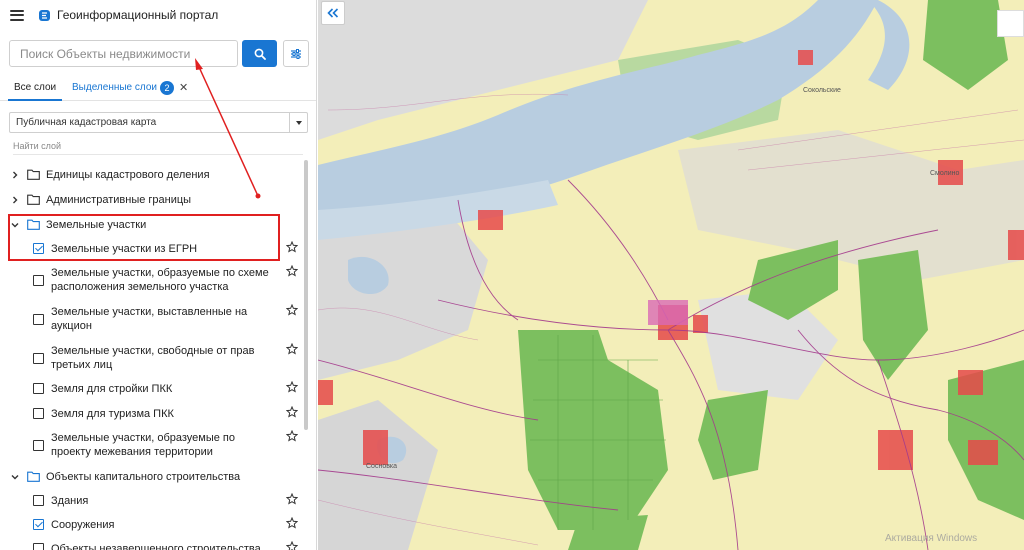 This screenshot has width=1024, height=550. What do you see at coordinates (167, 88) in the screenshot?
I see `selected-count-badge: 2` at bounding box center [167, 88].